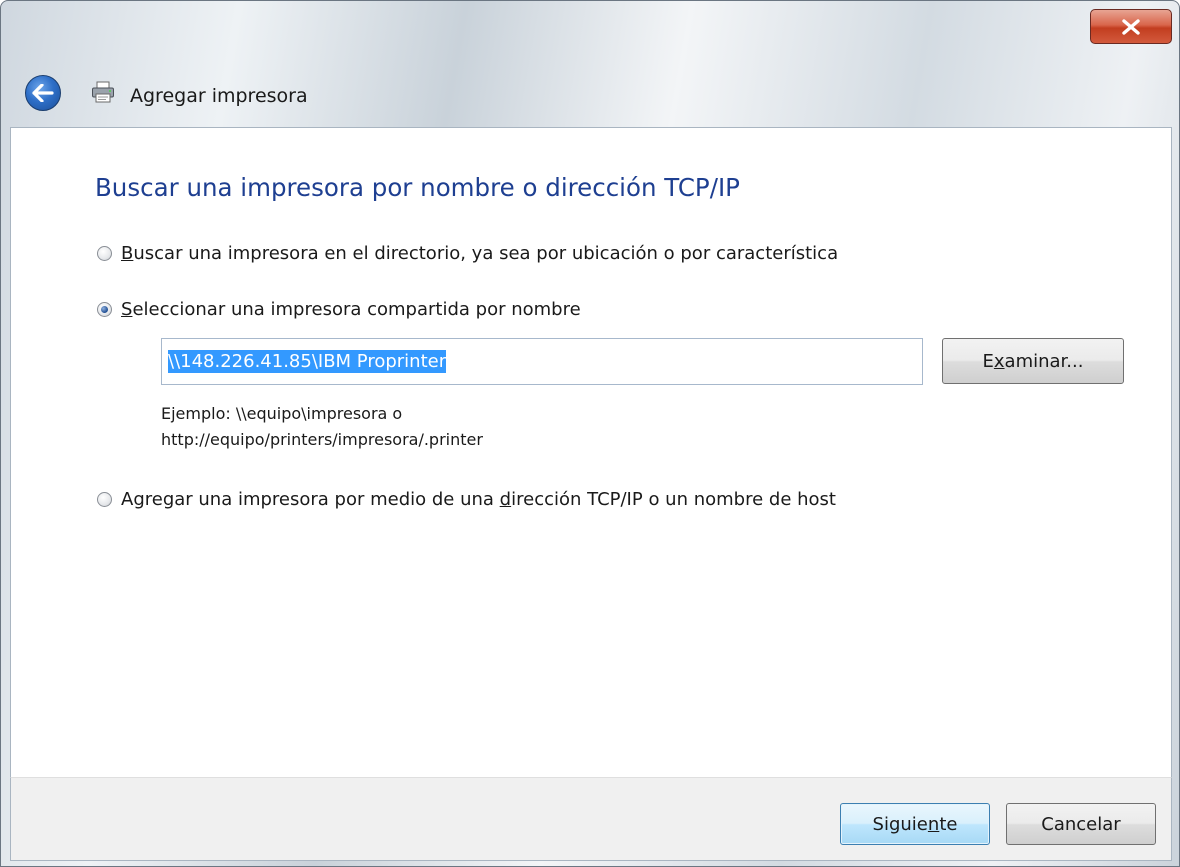  What do you see at coordinates (307, 361) in the screenshot?
I see `input-selected-text: \\148.226.41.85\IBM Proprinter` at bounding box center [307, 361].